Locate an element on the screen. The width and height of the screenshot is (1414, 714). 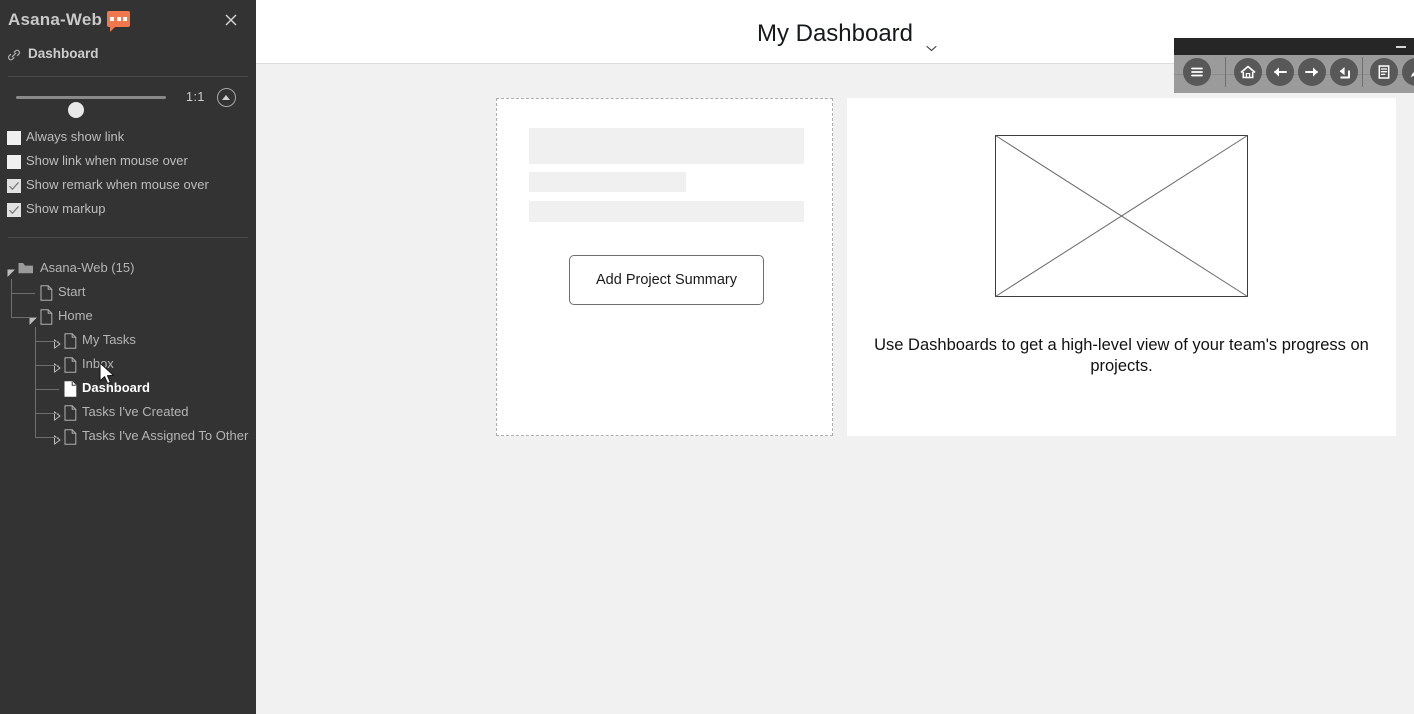
tree-item-label: Inbox is located at coordinates (98, 363).